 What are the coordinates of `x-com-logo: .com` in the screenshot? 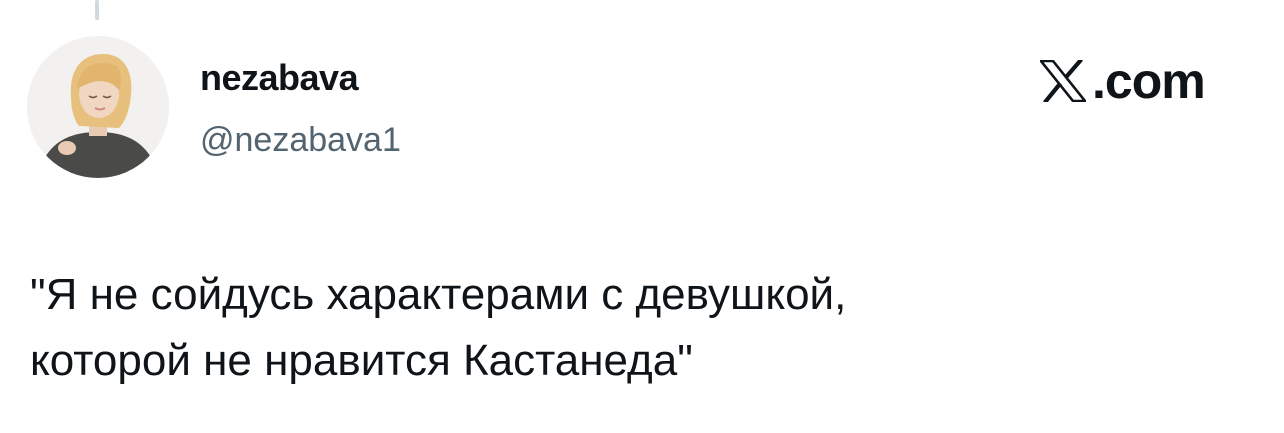 It's located at (1123, 81).